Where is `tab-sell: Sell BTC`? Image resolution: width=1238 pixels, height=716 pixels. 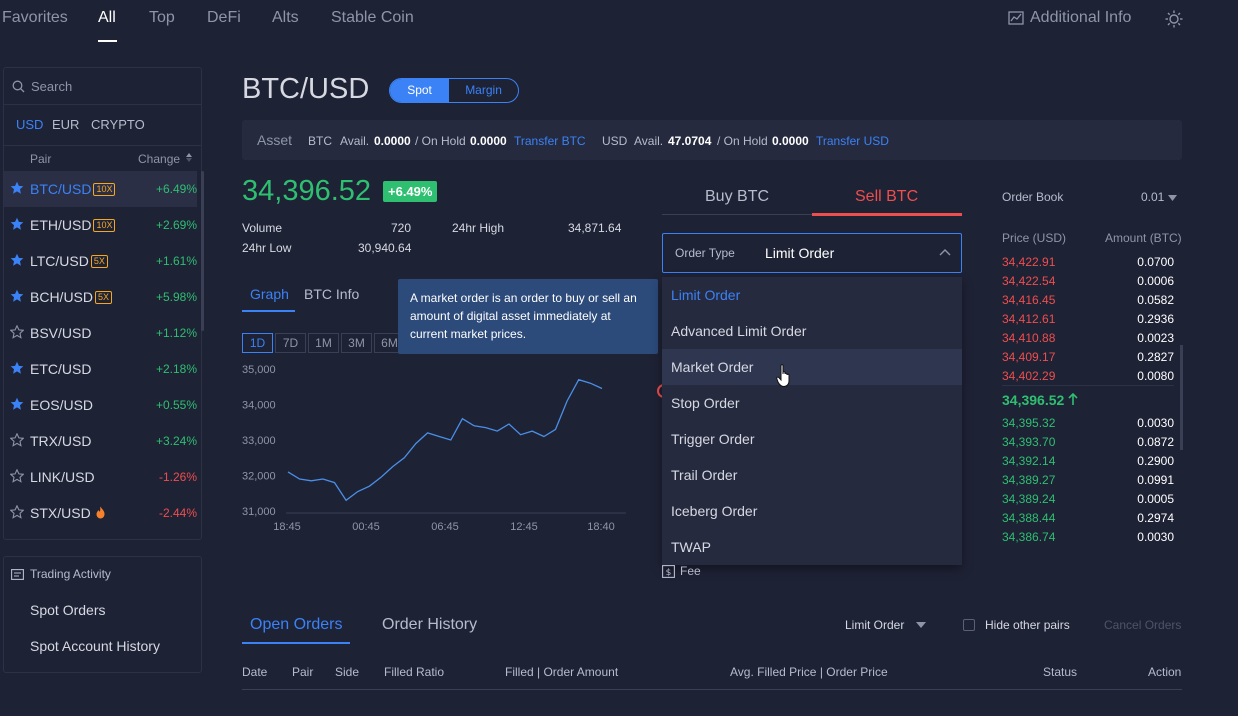 tab-sell: Sell BTC is located at coordinates (886, 197).